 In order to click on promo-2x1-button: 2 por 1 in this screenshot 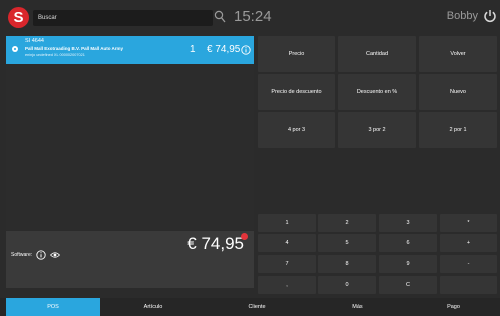, I will do `click(458, 130)`.